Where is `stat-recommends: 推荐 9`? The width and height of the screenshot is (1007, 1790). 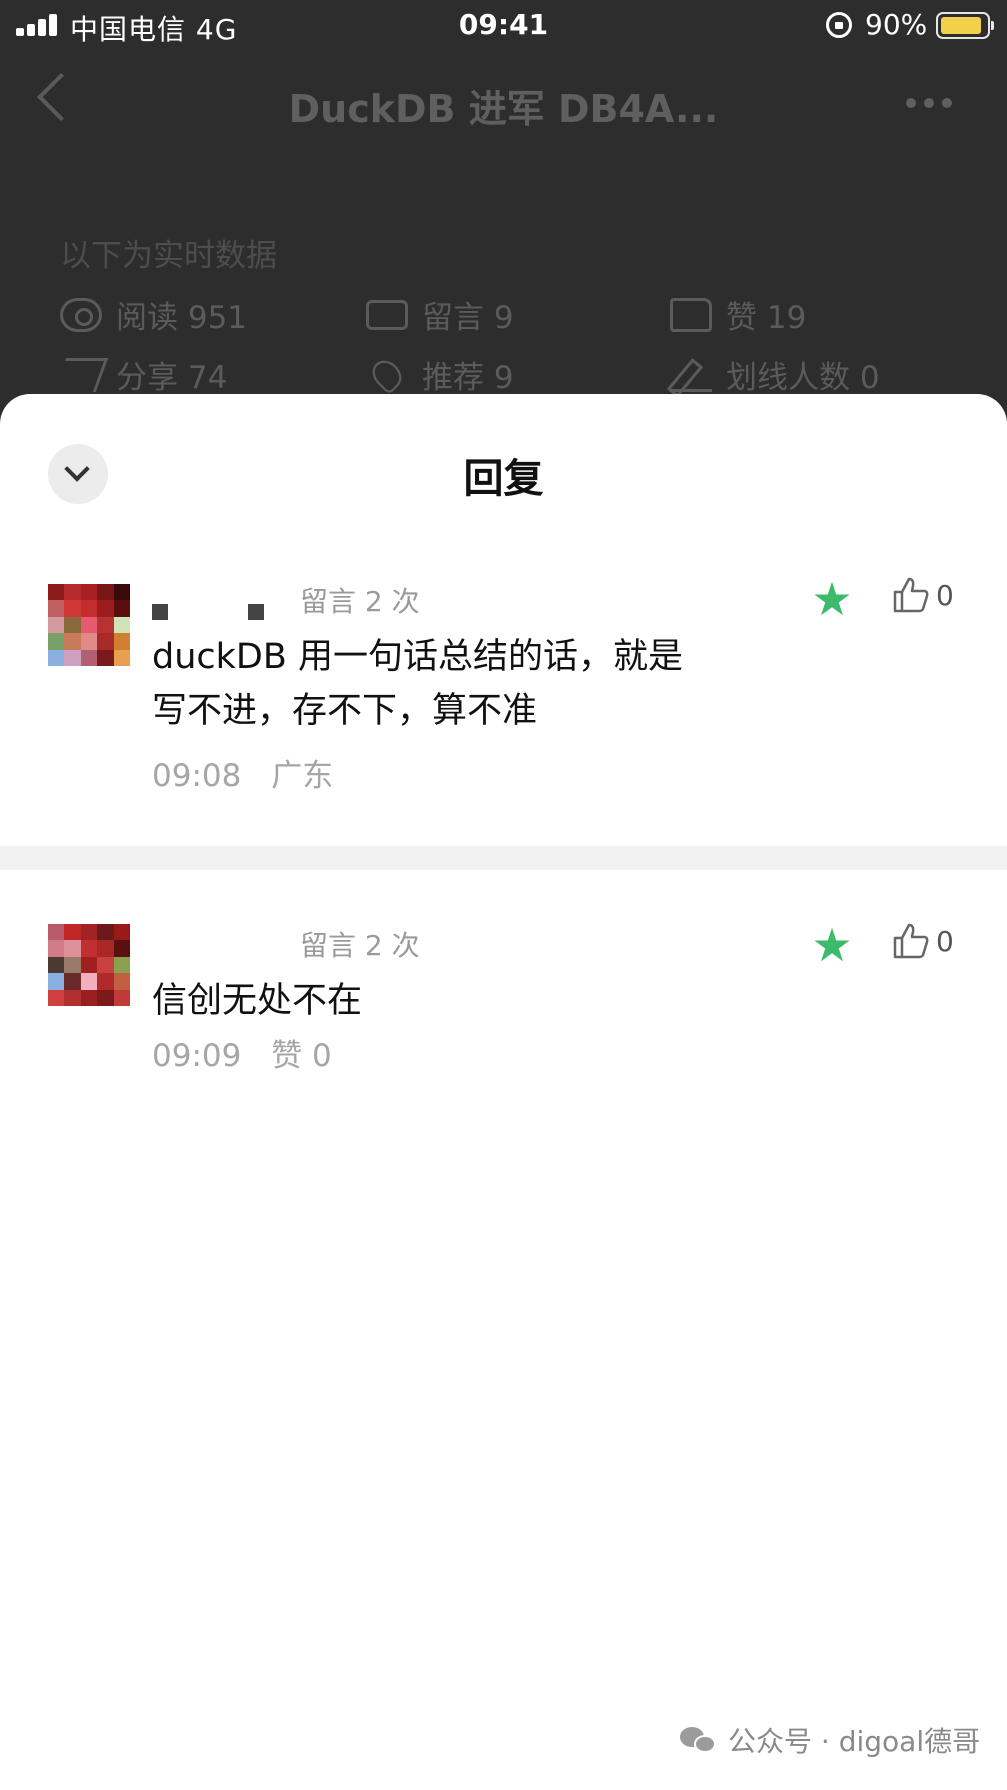 stat-recommends: 推荐 9 is located at coordinates (440, 374).